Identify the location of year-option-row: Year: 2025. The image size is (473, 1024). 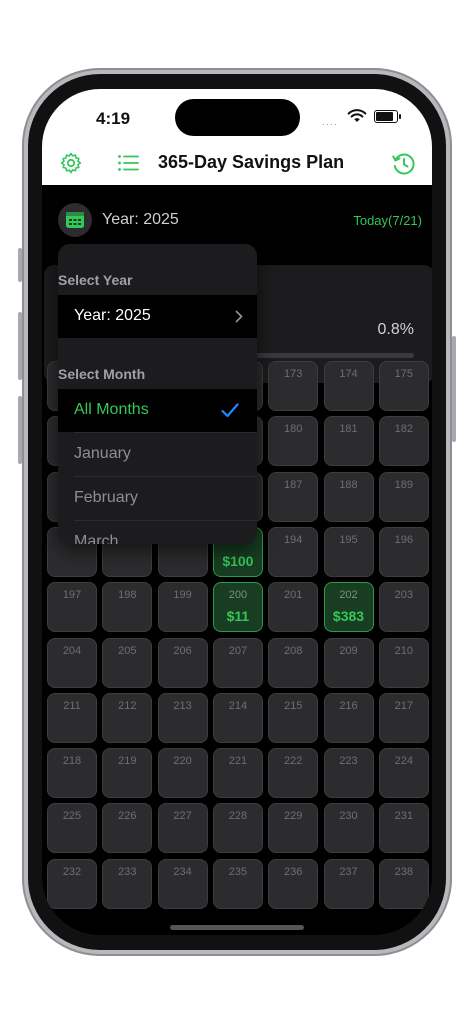
(157, 316).